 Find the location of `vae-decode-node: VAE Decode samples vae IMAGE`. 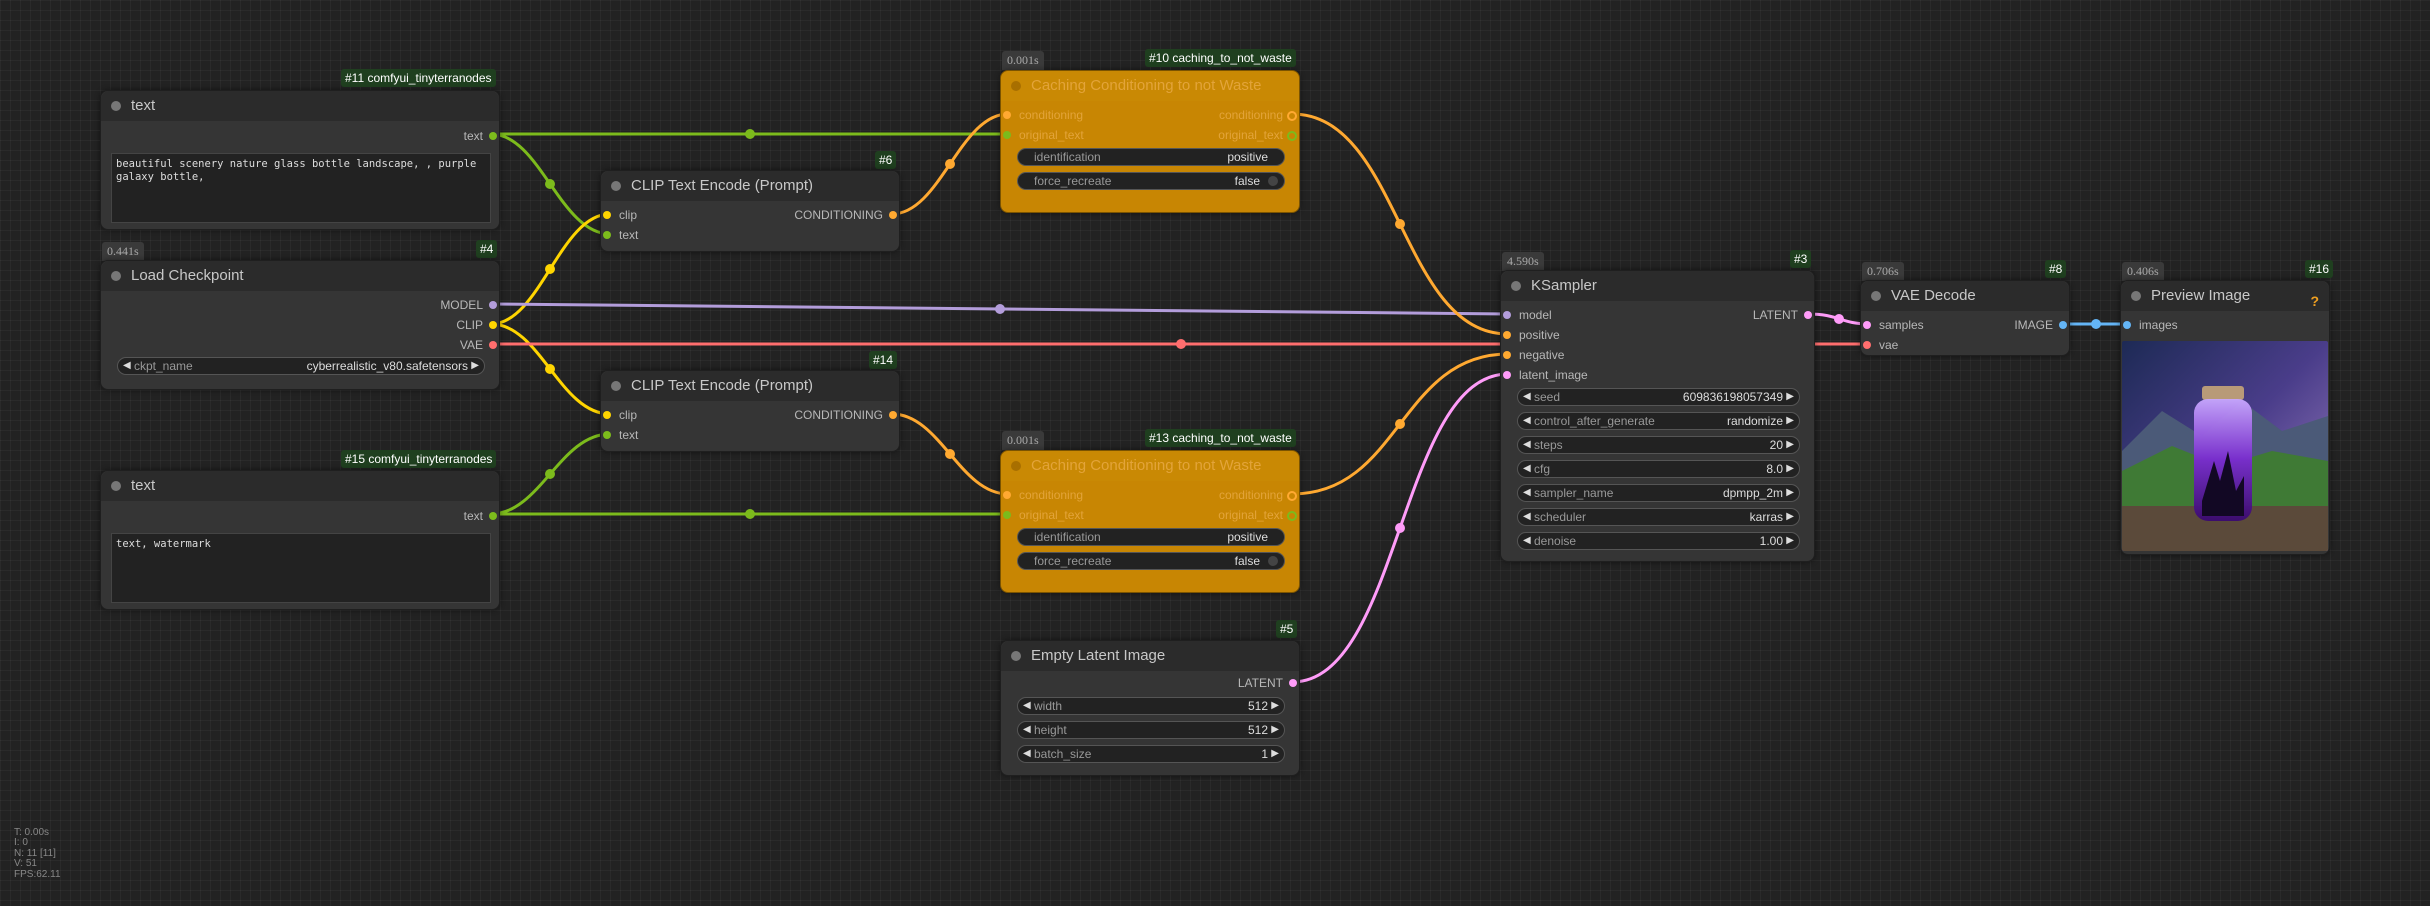

vae-decode-node: VAE Decode samples vae IMAGE is located at coordinates (1965, 318).